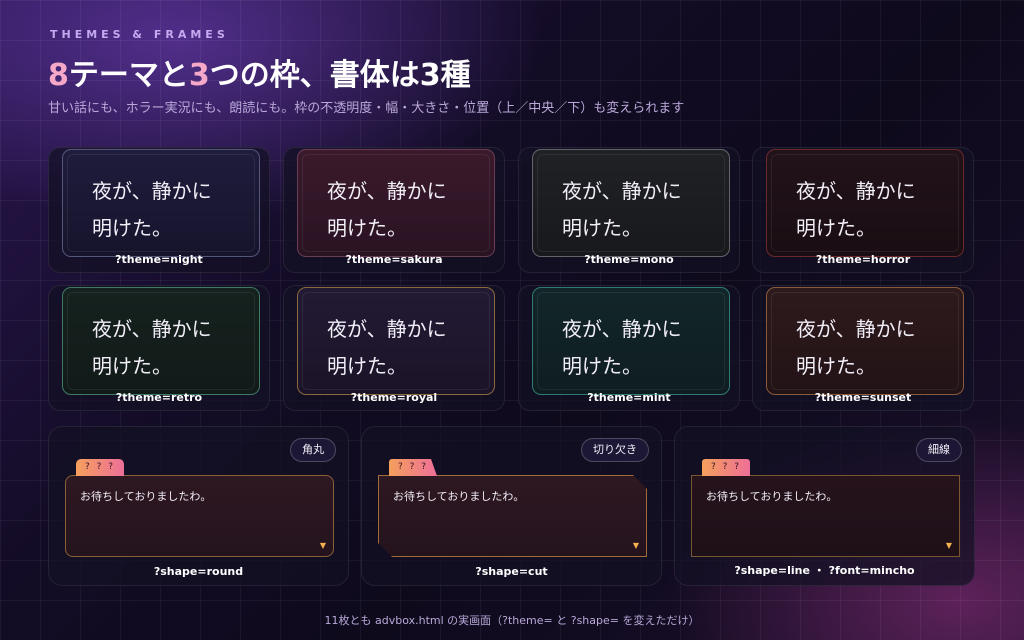 The height and width of the screenshot is (640, 1024). Describe the element at coordinates (615, 450) in the screenshot. I see `shape-badge: 切り欠き` at that location.